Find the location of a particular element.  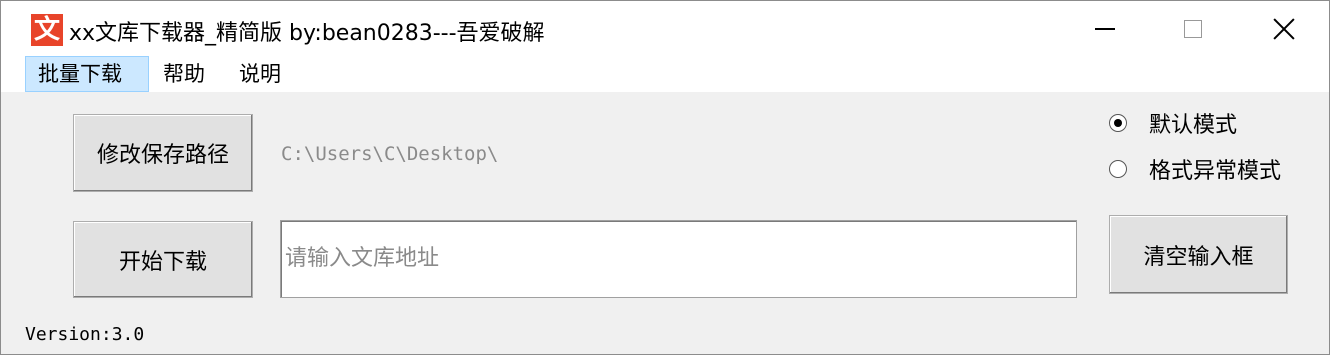

start-download-button: 开始下载 is located at coordinates (163, 259).